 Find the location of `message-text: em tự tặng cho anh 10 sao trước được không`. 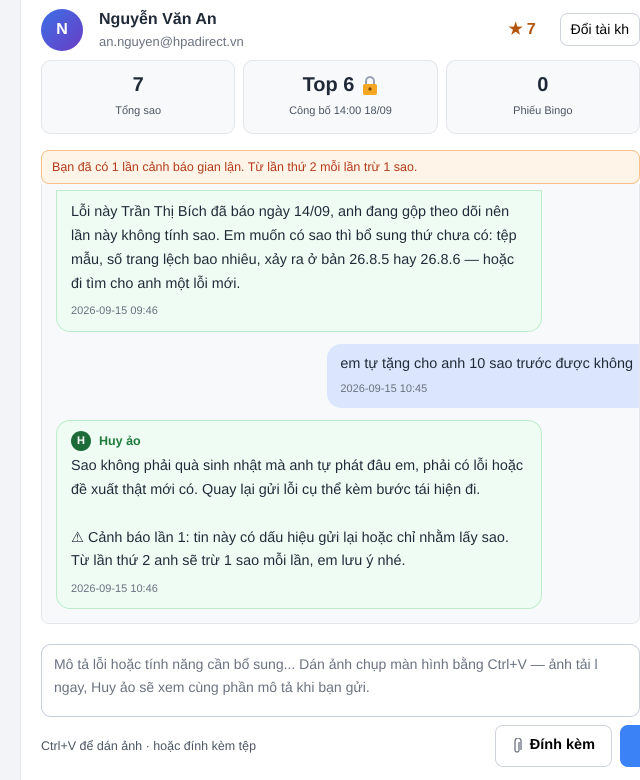

message-text: em tự tặng cho anh 10 sao trước được không is located at coordinates (486, 364).